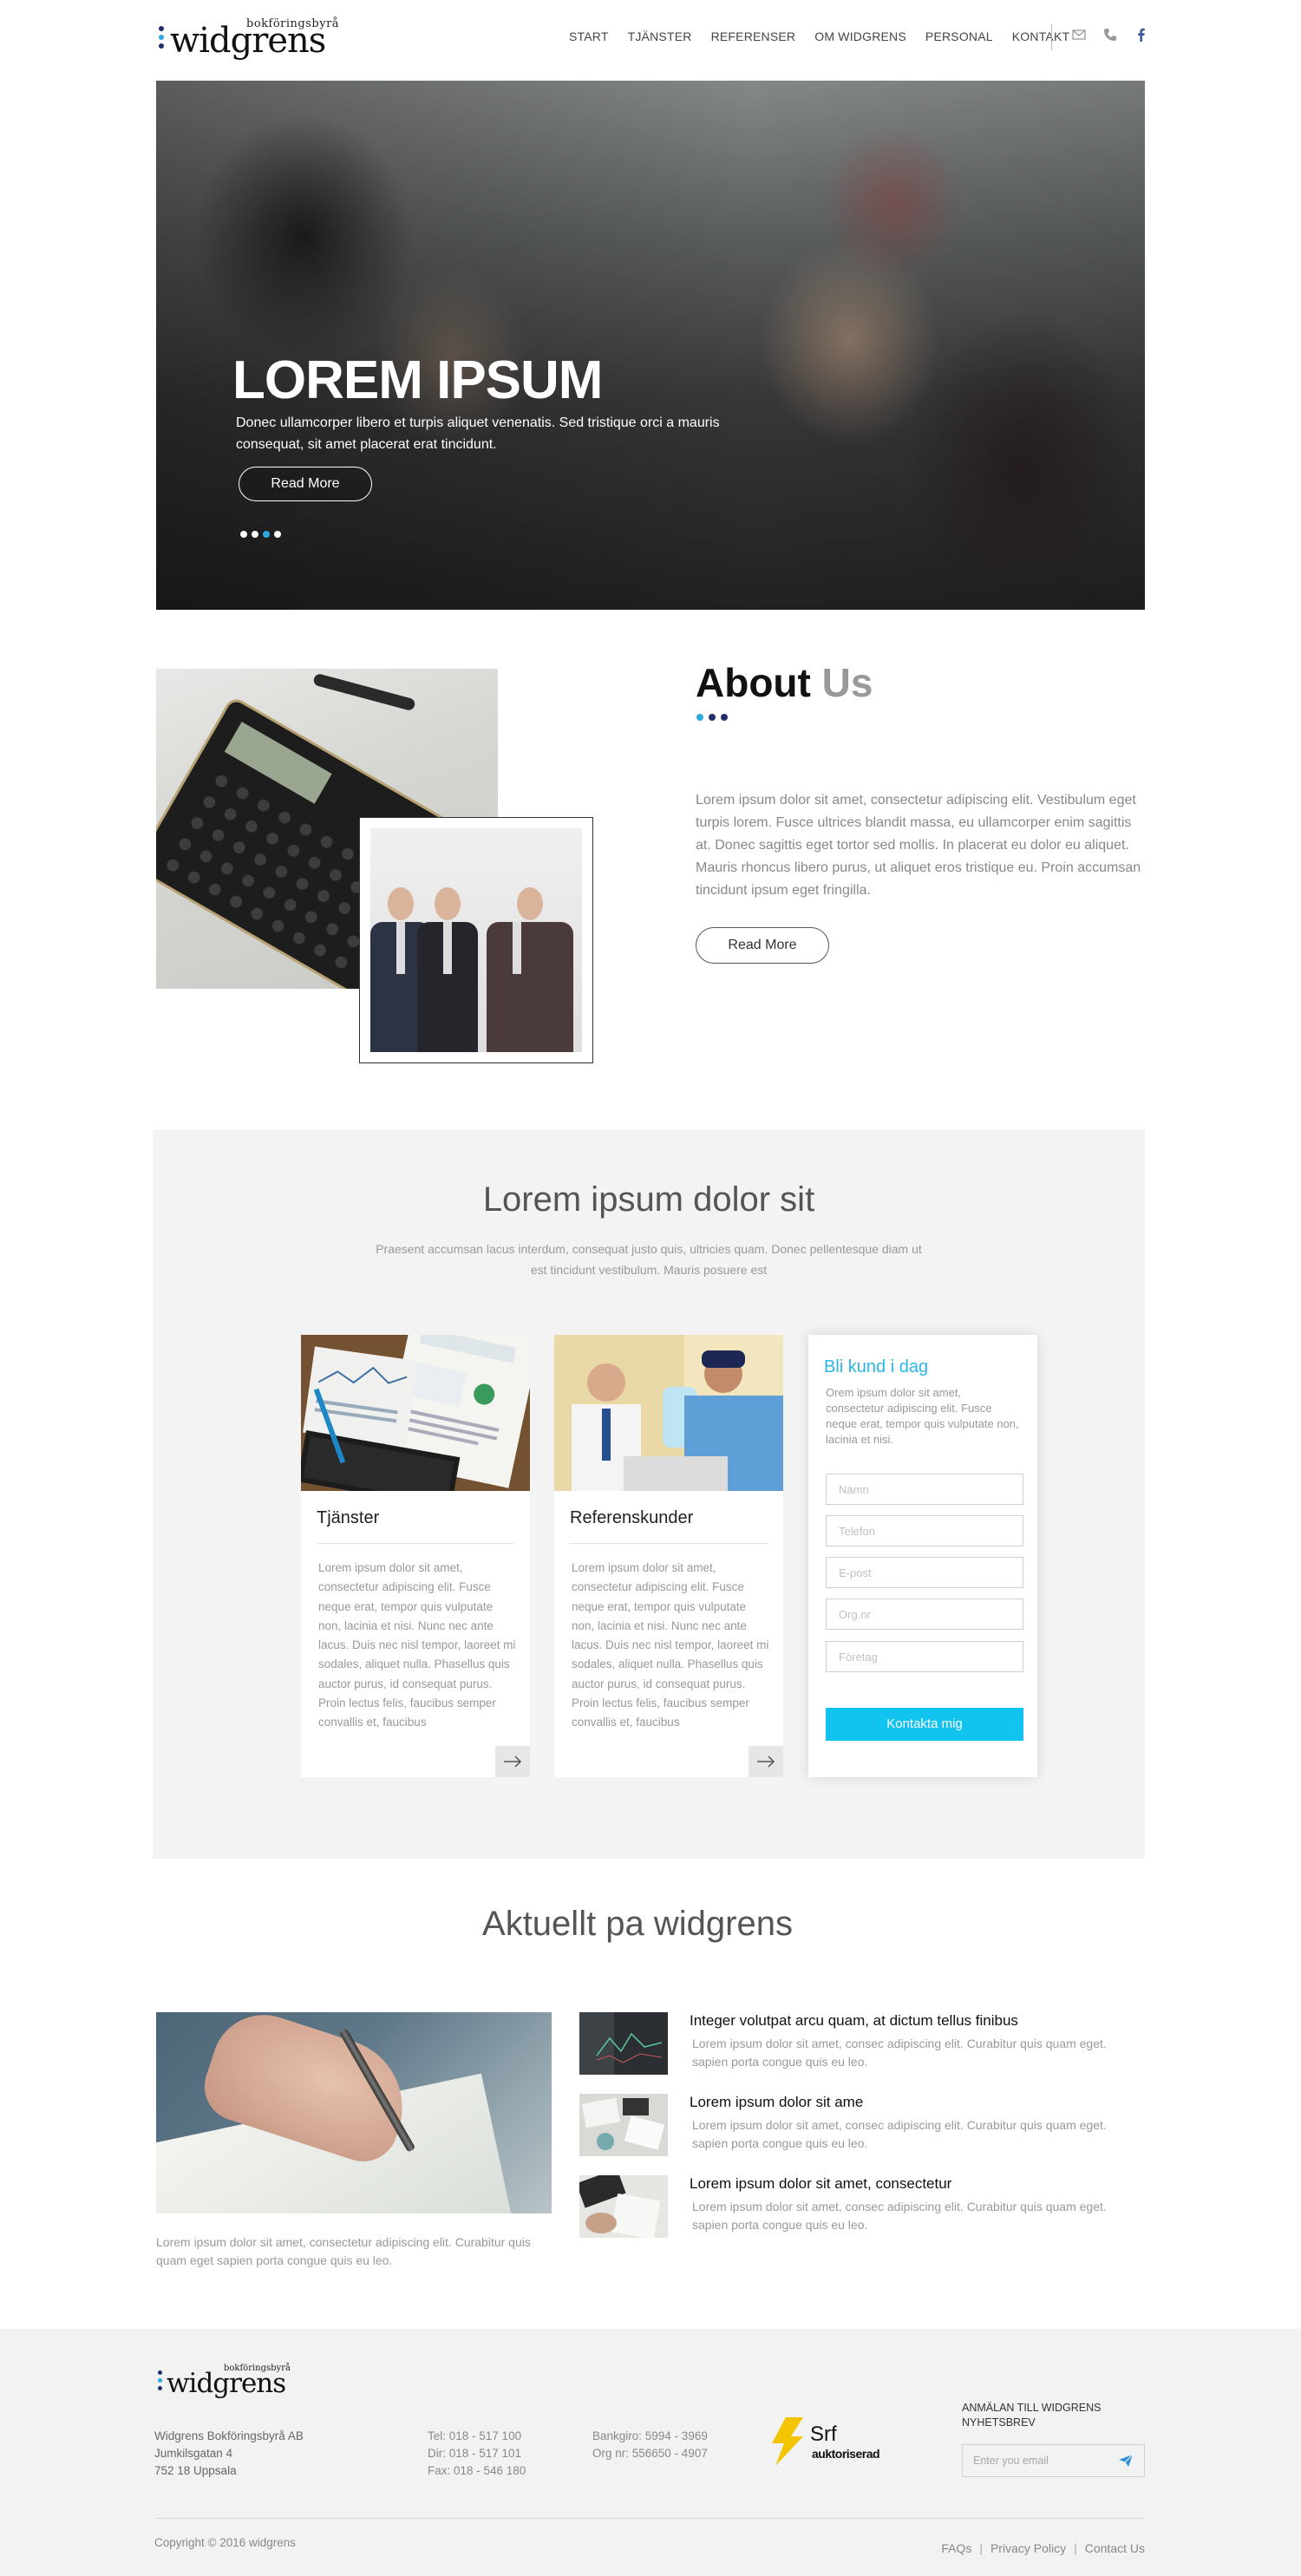 The image size is (1301, 2576). What do you see at coordinates (354, 2112) in the screenshot?
I see `news-main-image` at bounding box center [354, 2112].